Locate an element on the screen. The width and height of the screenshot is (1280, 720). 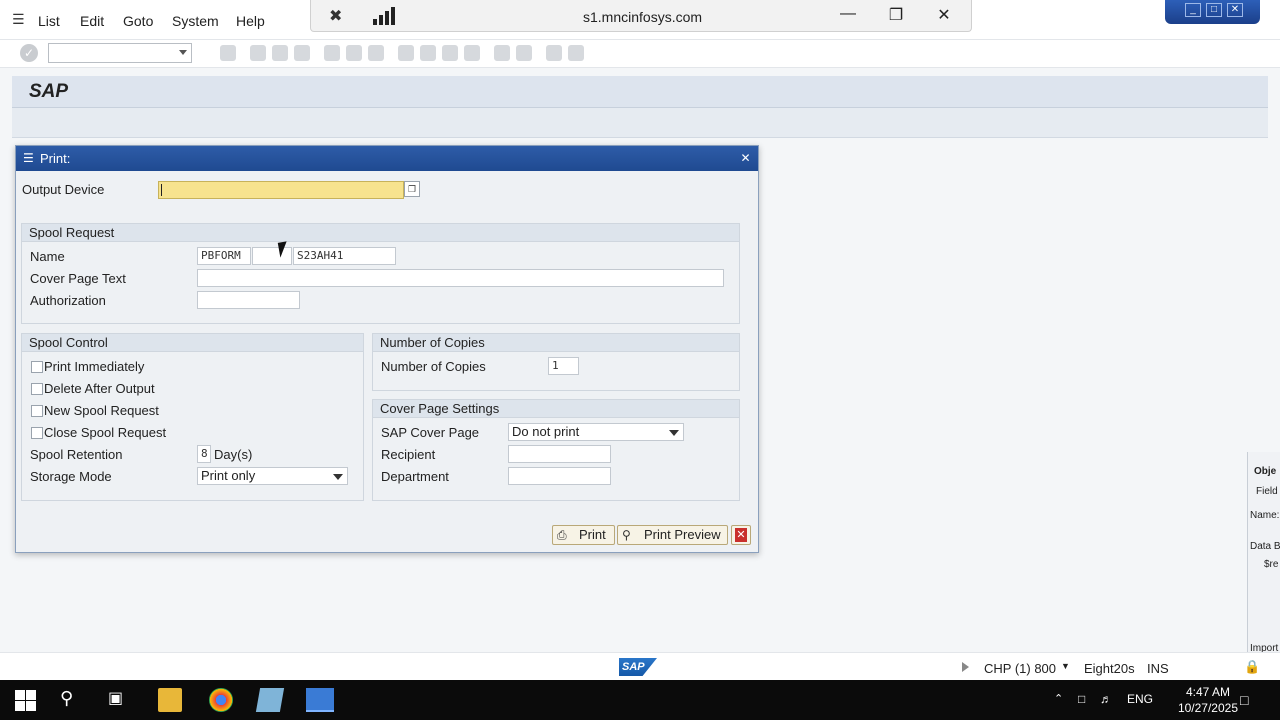
department-input is located at coordinates (559, 476).